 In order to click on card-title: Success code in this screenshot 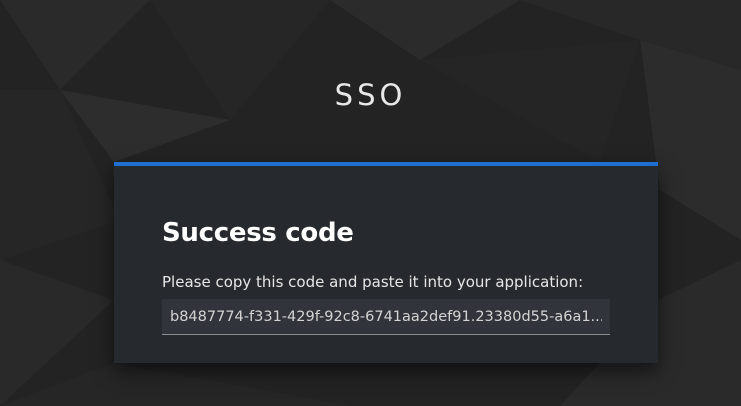, I will do `click(258, 233)`.